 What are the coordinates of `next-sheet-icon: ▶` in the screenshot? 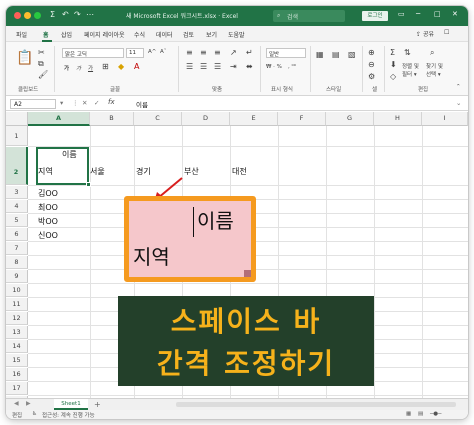 It's located at (28, 403).